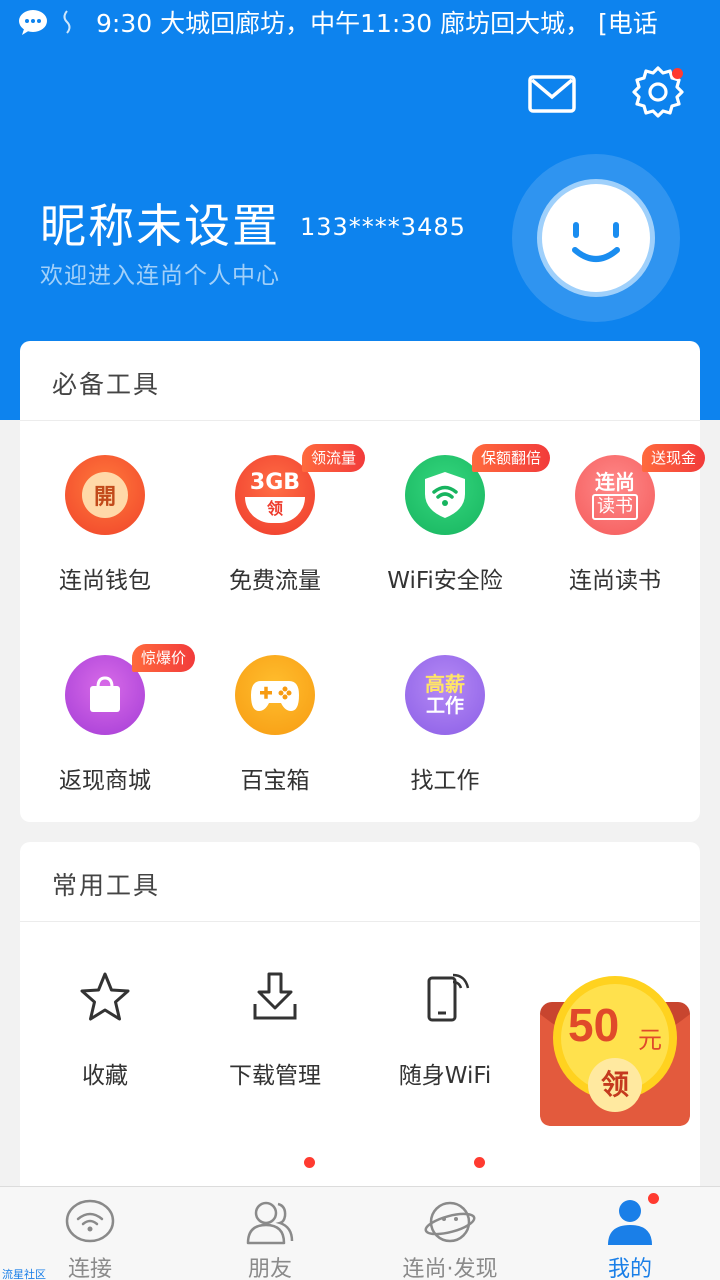  I want to click on nickname: 昵称未设置, so click(160, 223).